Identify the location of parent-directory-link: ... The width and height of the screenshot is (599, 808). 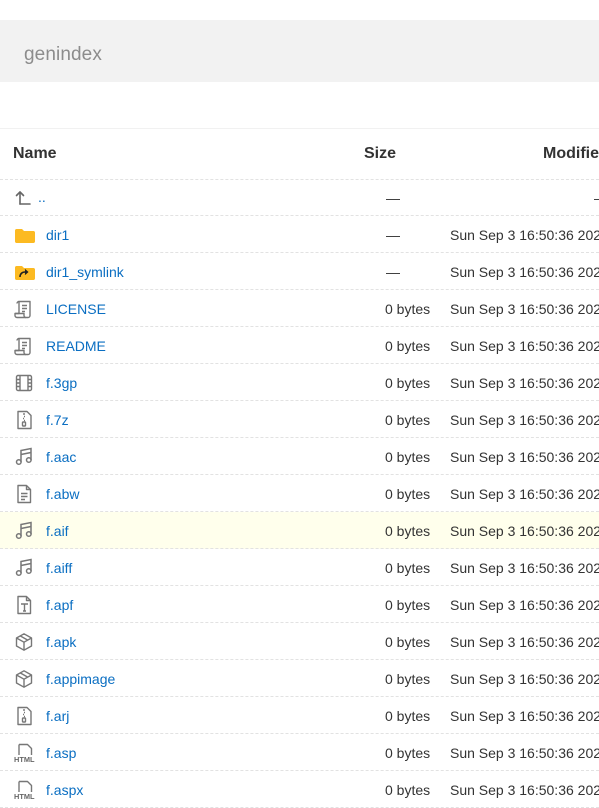
(42, 197).